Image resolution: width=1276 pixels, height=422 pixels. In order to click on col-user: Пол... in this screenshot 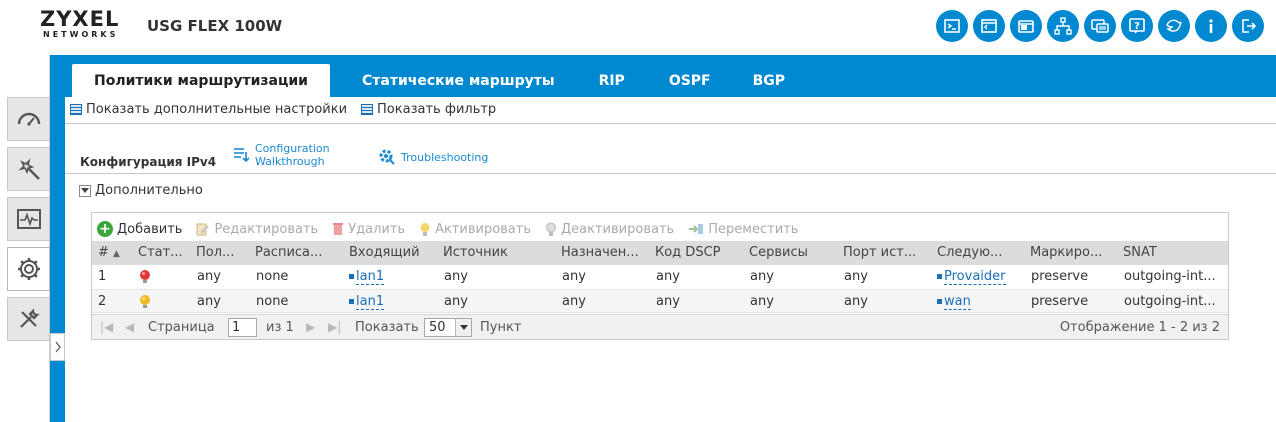, I will do `click(221, 253)`.